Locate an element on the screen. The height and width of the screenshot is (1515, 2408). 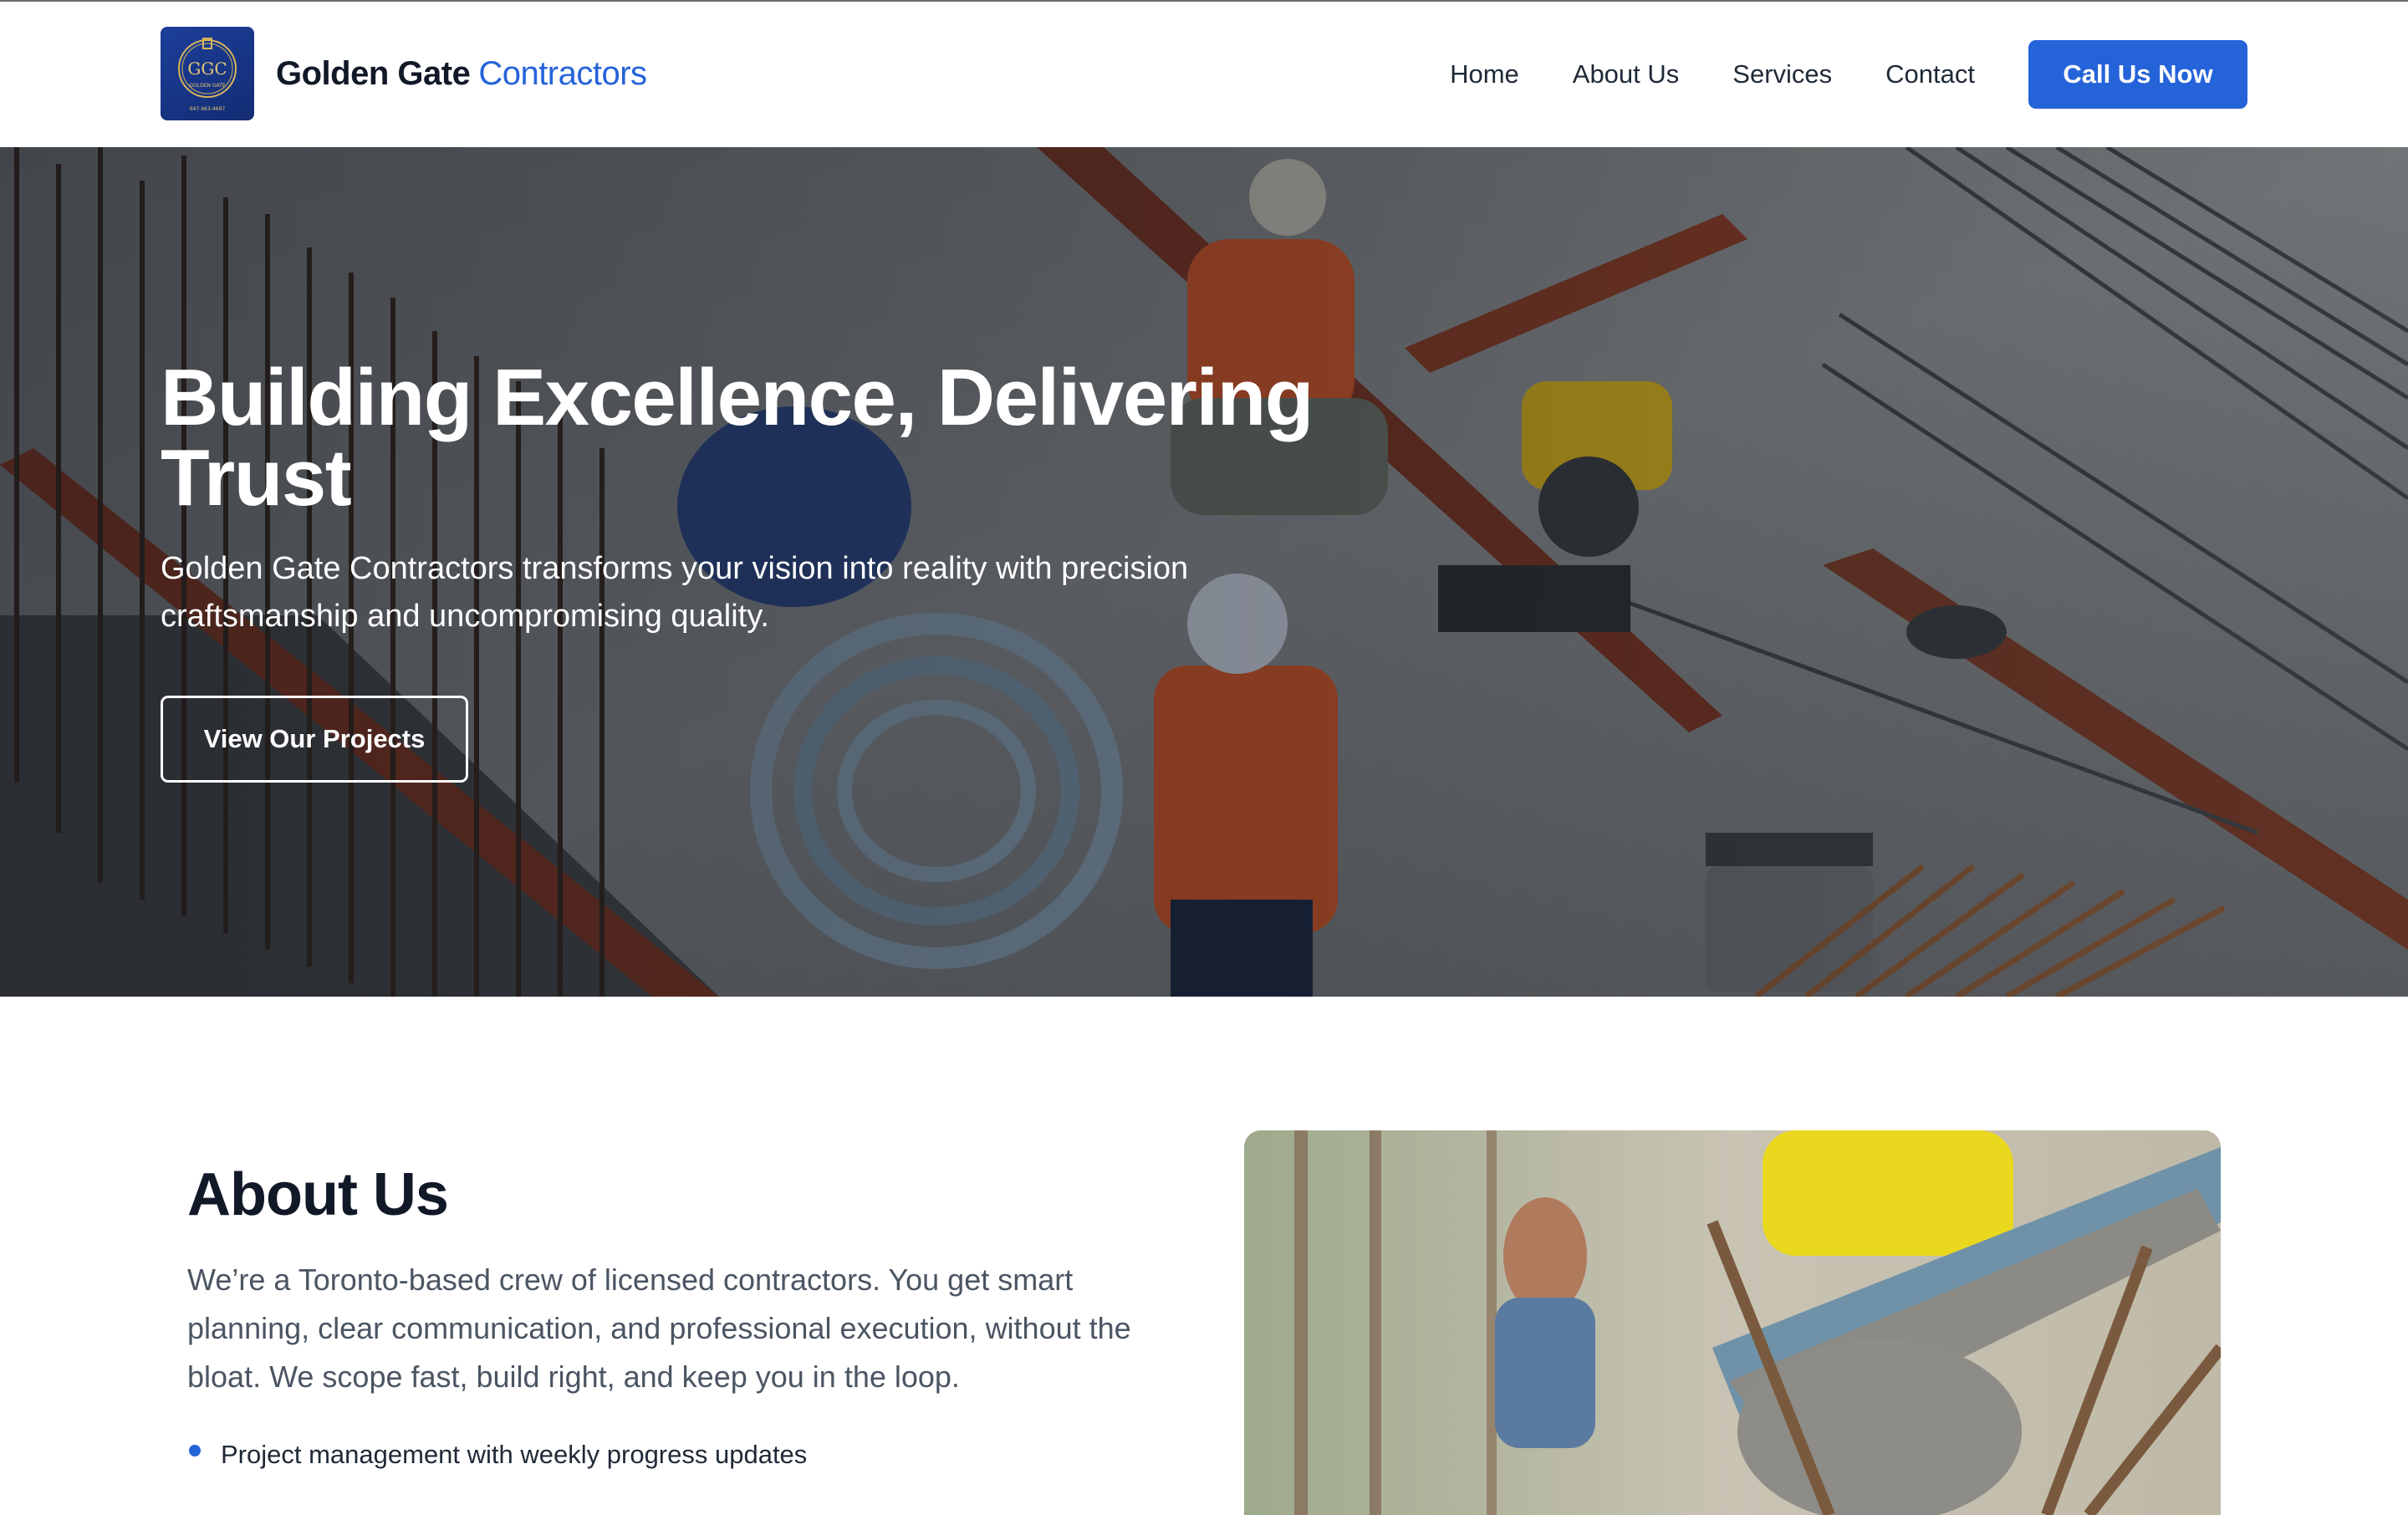
nav-link-services: Services is located at coordinates (1782, 74).